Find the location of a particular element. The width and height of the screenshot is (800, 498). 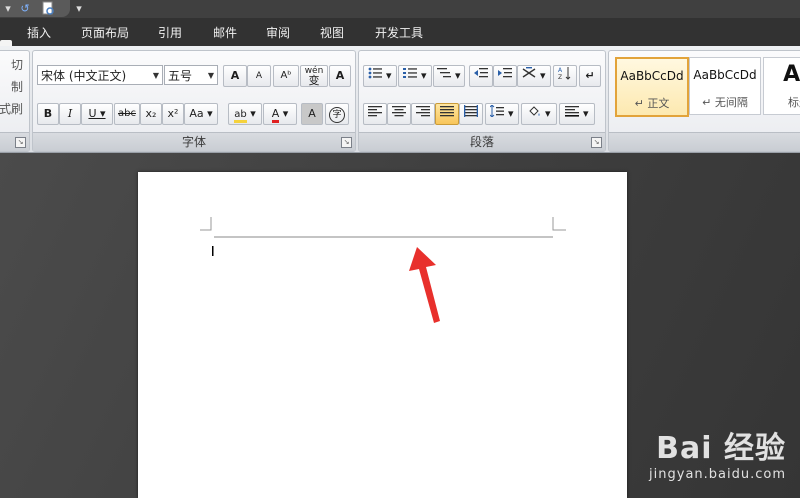

style-no-spacing: AaBbCcDd ↵ 无间隔 is located at coordinates (725, 86).